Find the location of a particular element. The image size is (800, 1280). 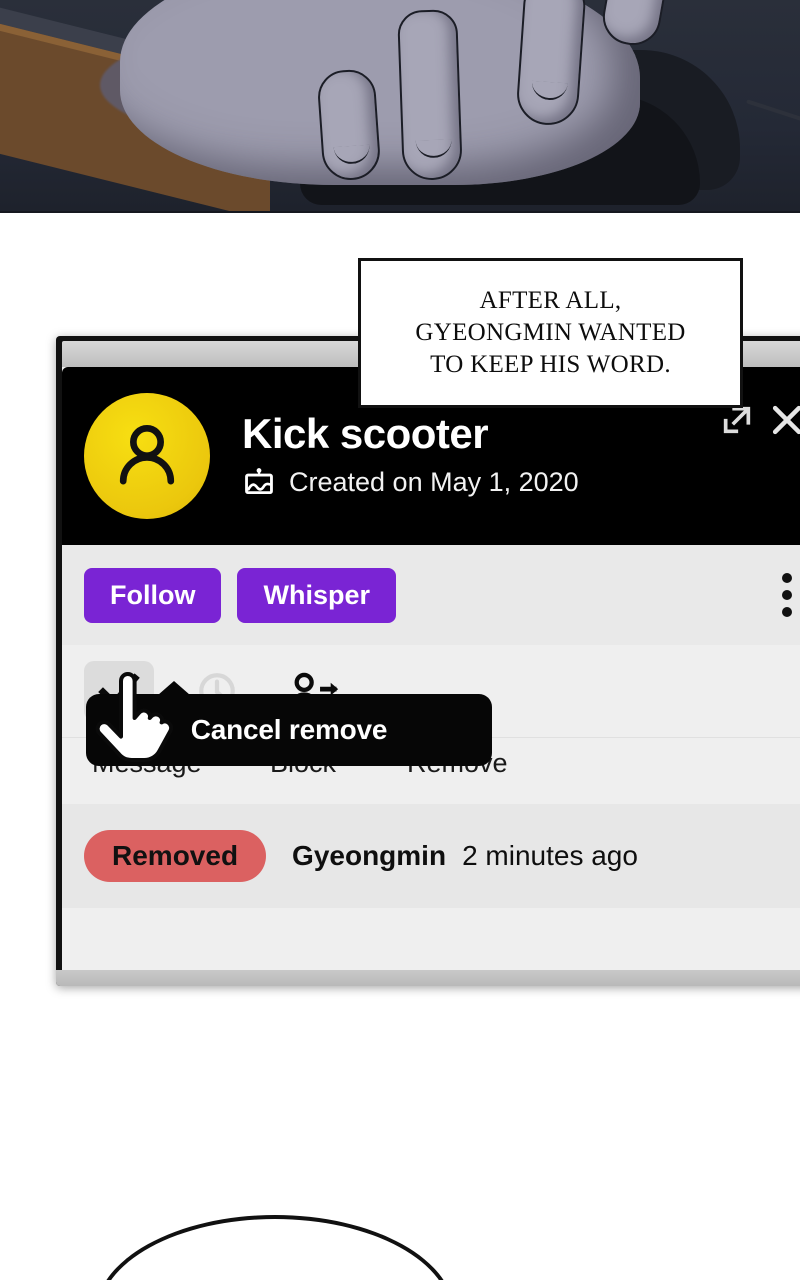

tooltip-cancel-remove: Cancel remove is located at coordinates (289, 723).